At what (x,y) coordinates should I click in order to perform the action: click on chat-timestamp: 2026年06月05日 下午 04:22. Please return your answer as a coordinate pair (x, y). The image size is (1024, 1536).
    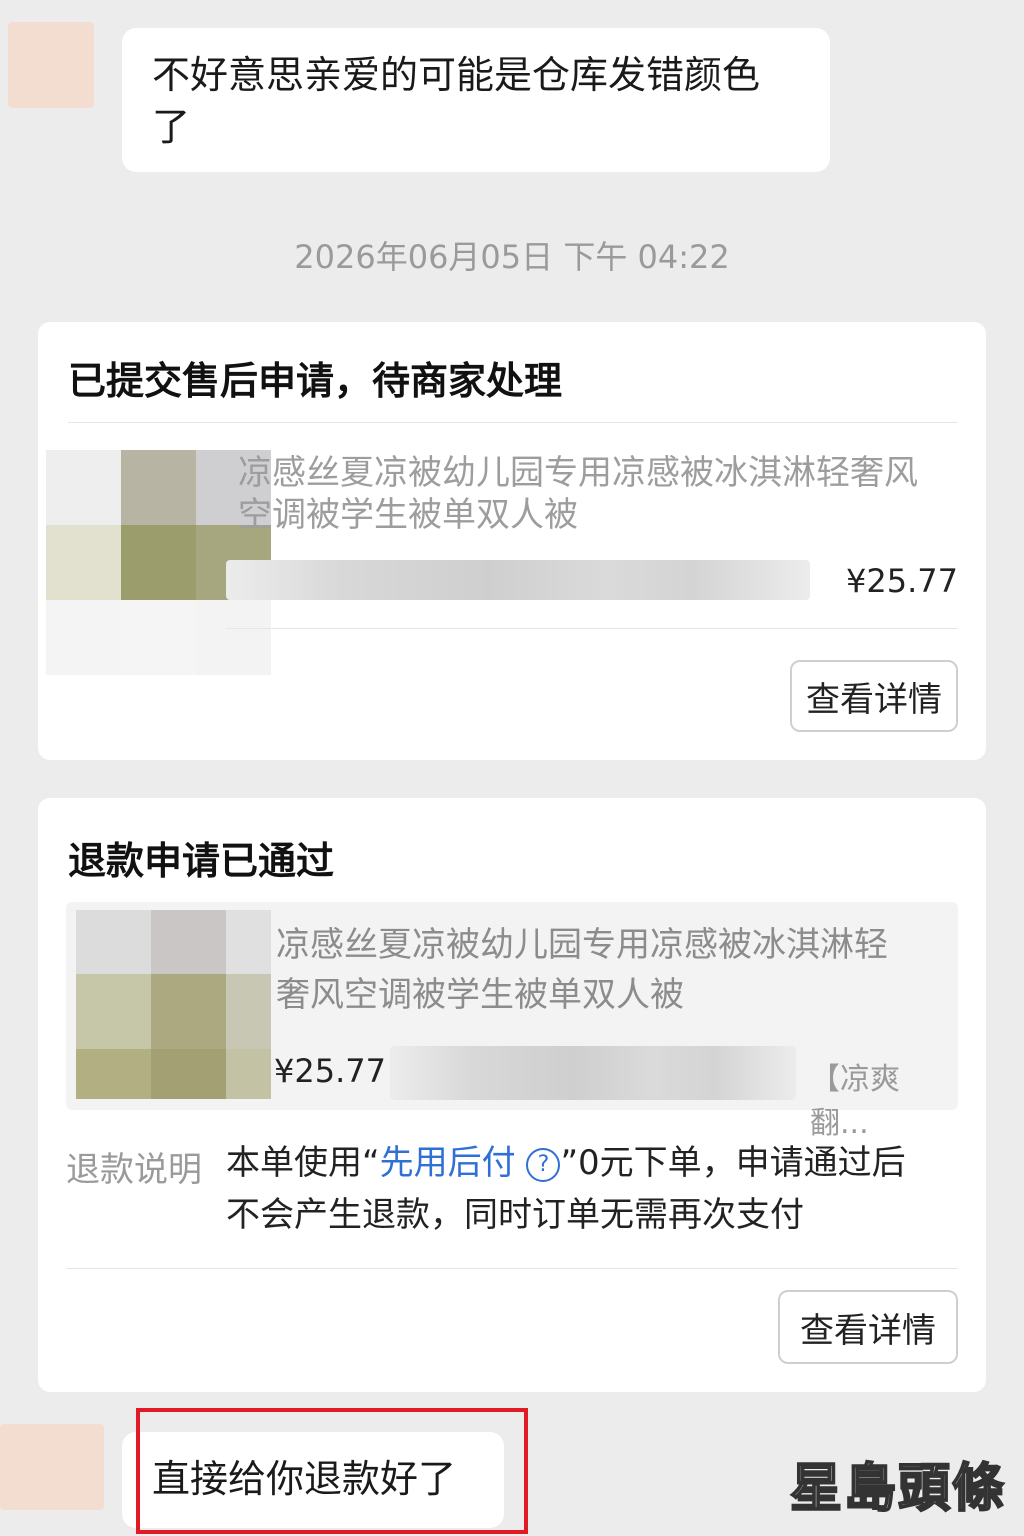
    Looking at the image, I should click on (512, 257).